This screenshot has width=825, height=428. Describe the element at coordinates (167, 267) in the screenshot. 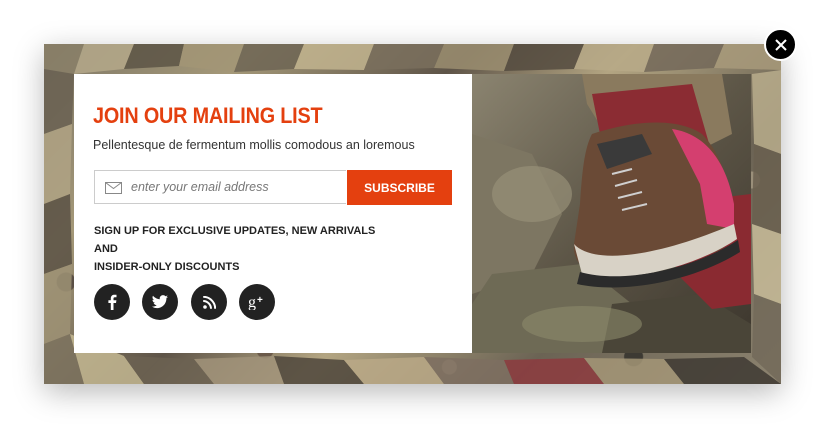

I see `signup-note-line-2: INSIDER-ONLY DISCOUNTS` at that location.